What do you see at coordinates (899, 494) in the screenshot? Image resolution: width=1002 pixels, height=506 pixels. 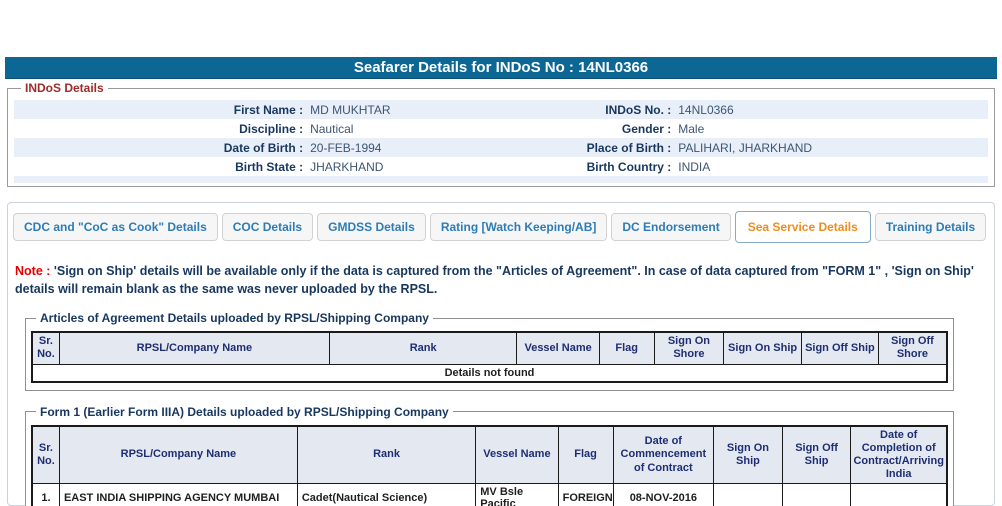 I see `cell-date-completion` at bounding box center [899, 494].